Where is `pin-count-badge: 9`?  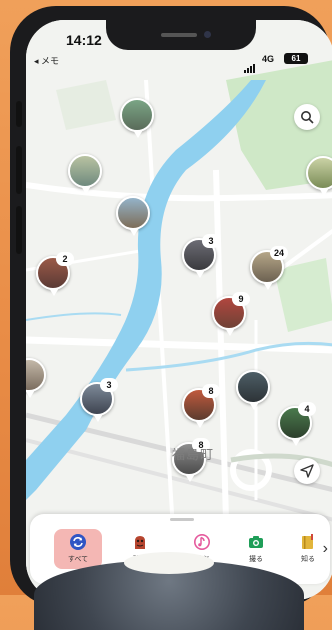
pin-count-badge: 9 is located at coordinates (241, 299).